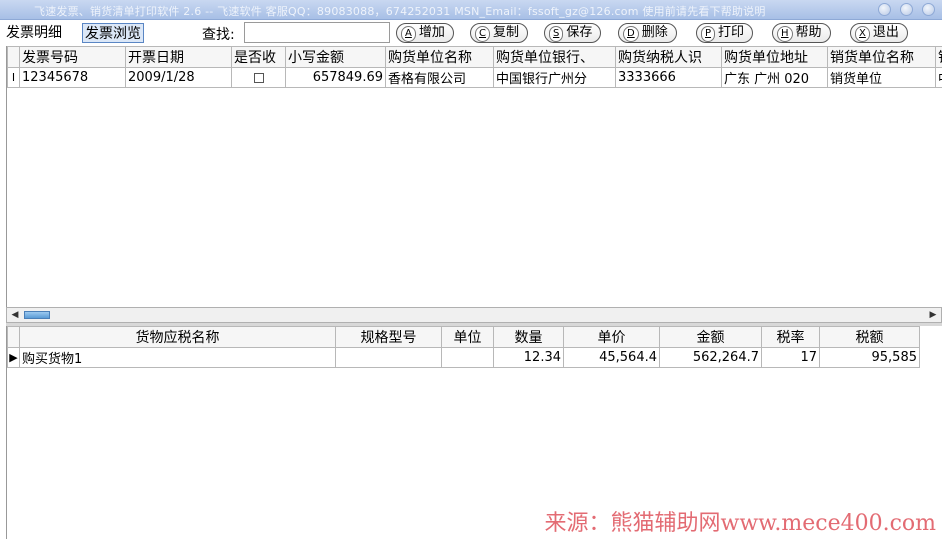 The image size is (942, 539). I want to click on cell-amount: 657849.69, so click(335, 77).